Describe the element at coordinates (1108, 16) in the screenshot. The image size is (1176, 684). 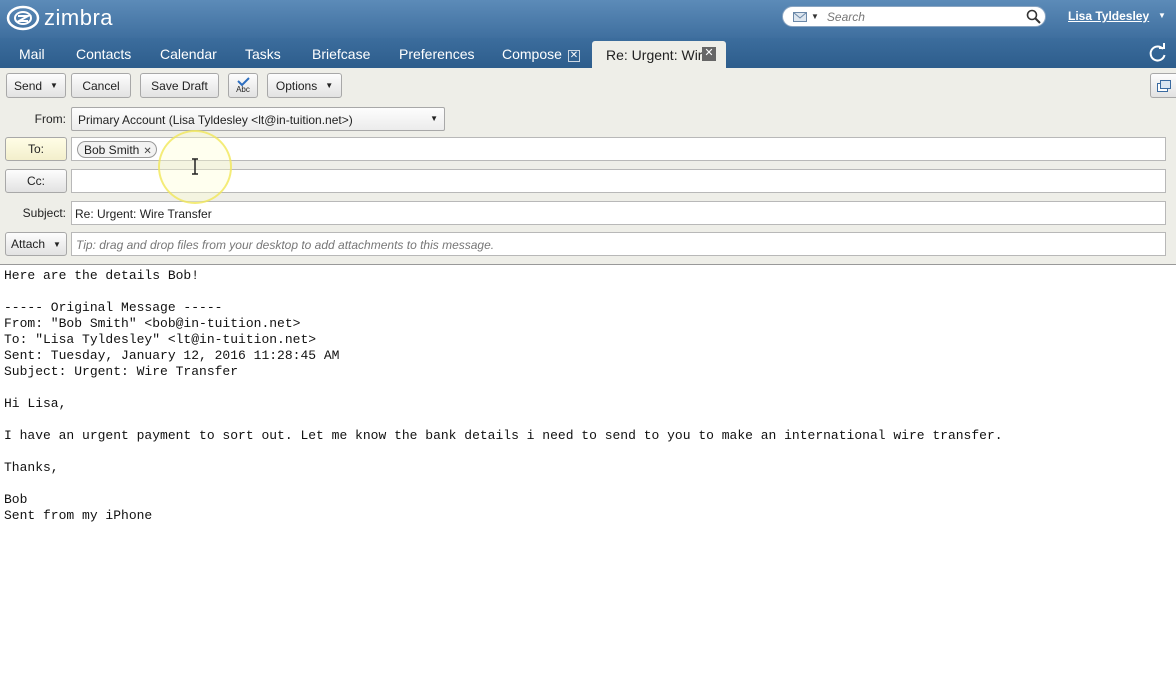
I see `user-menu: Lisa Tyldesley` at that location.